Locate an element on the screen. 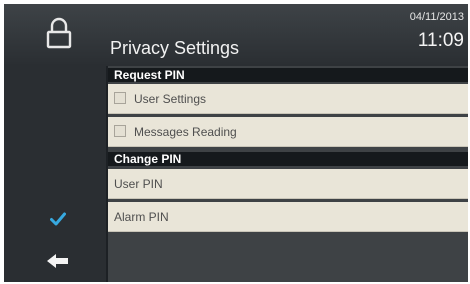 The image size is (470, 284). row-label: Alarm PIN is located at coordinates (141, 217).